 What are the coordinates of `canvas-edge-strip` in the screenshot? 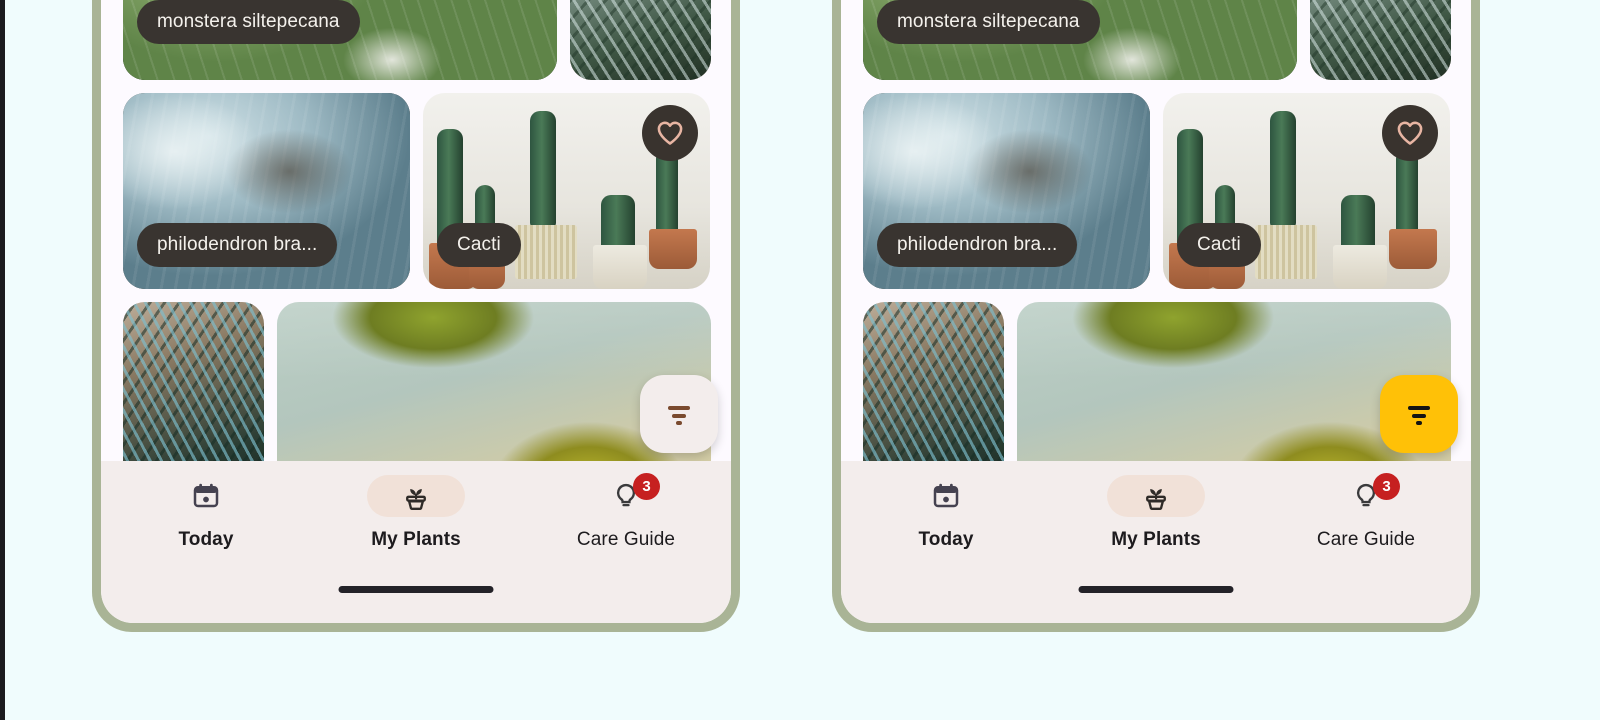 It's located at (2, 360).